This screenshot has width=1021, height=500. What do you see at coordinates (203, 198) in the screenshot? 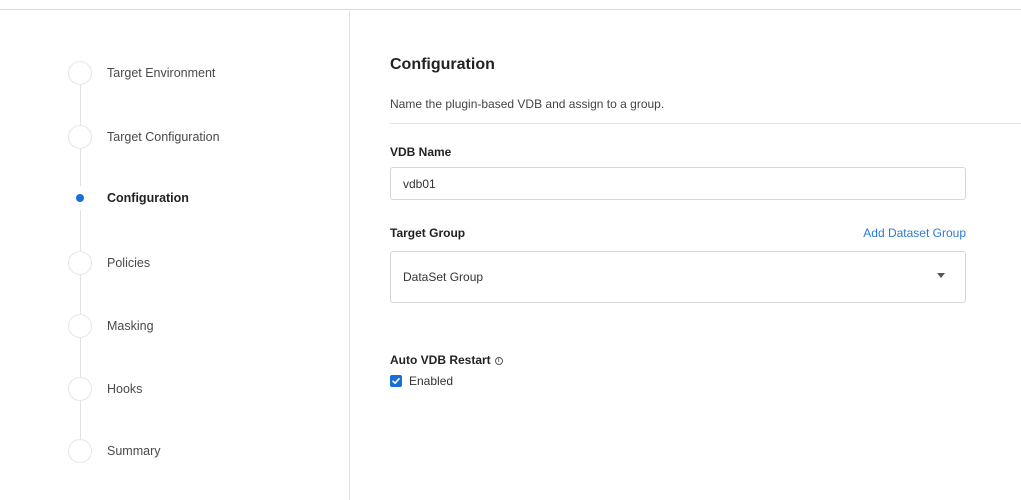
I see `step-configuration: Configuration` at bounding box center [203, 198].